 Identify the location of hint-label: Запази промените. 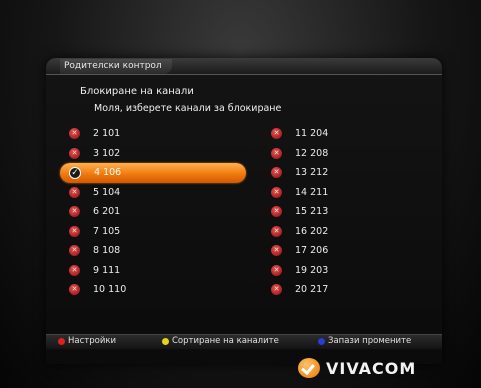
(370, 341).